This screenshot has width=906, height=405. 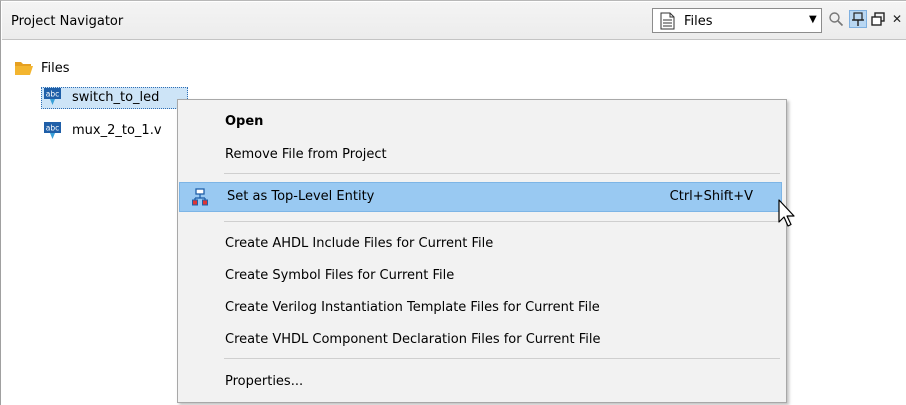 What do you see at coordinates (813, 19) in the screenshot?
I see `chevron-down-icon: ▼` at bounding box center [813, 19].